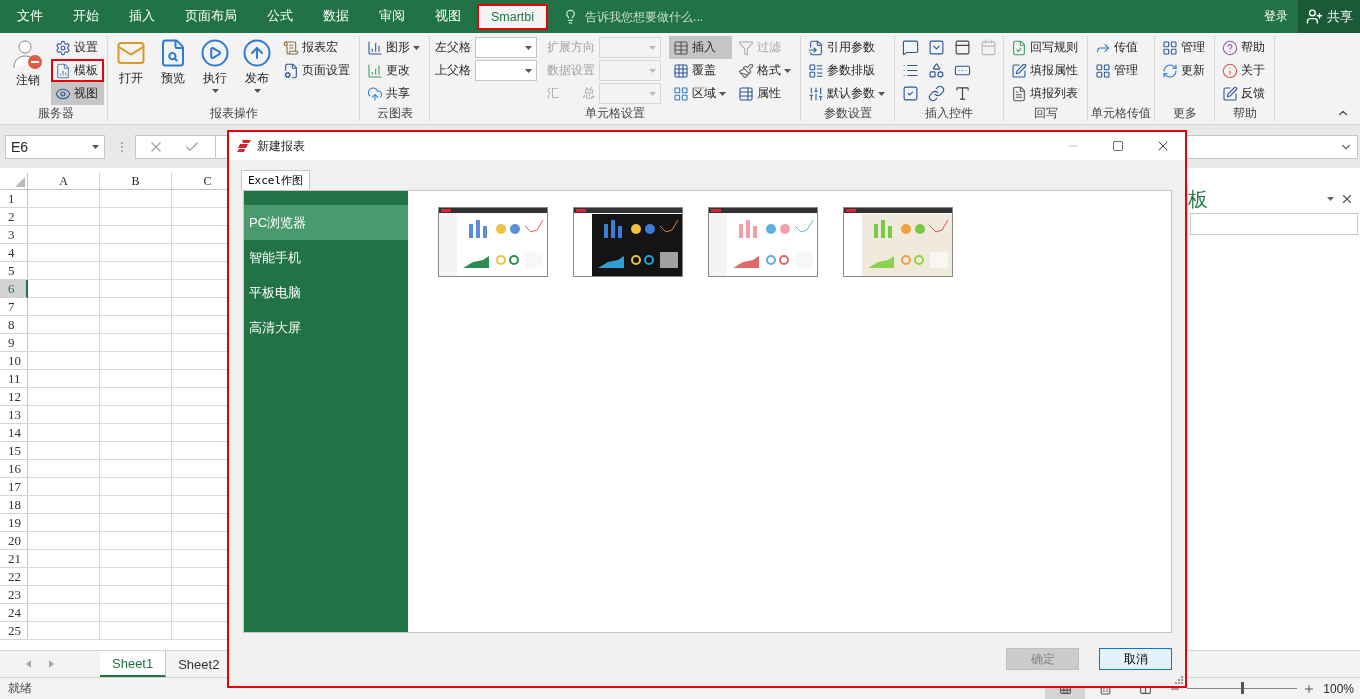 The width and height of the screenshot is (1360, 699). I want to click on ribbon-tab: 审阅, so click(392, 16).